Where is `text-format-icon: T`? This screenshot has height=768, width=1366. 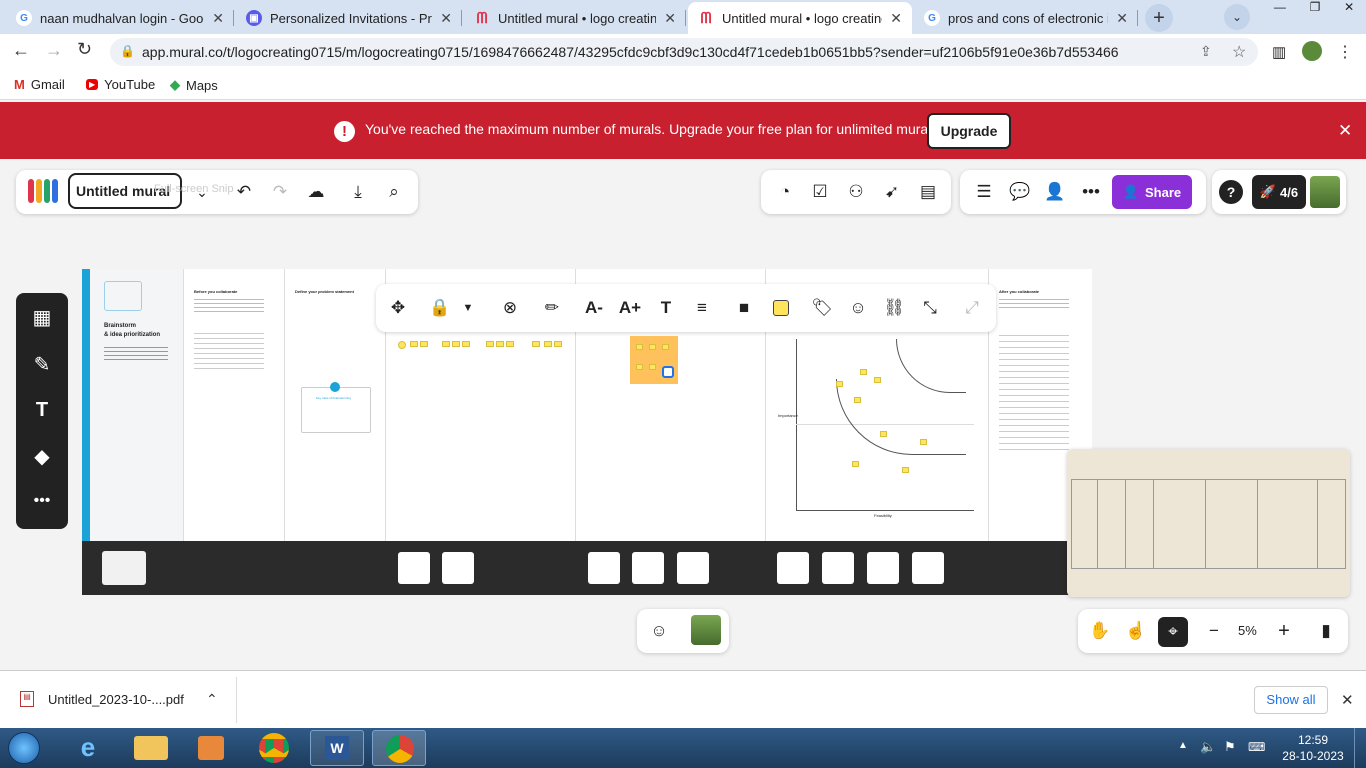
text-format-icon: T is located at coordinates (666, 308).